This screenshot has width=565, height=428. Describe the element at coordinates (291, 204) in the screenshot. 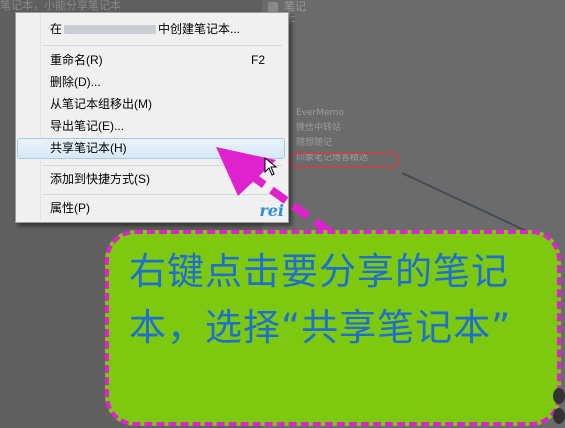

I see `annotation-arrow-shaft` at that location.